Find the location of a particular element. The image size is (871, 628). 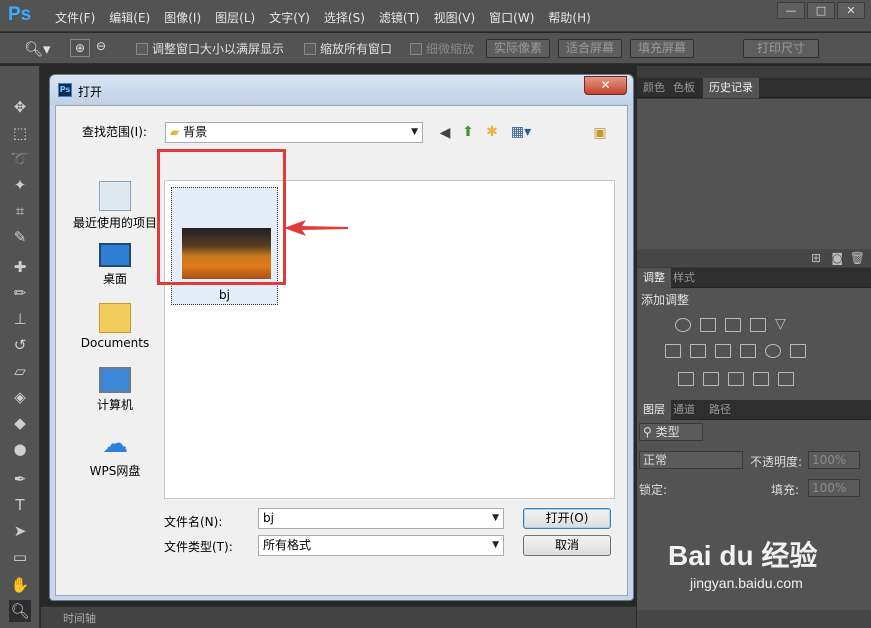

brush-tool-icon: ✏ is located at coordinates (20, 293).